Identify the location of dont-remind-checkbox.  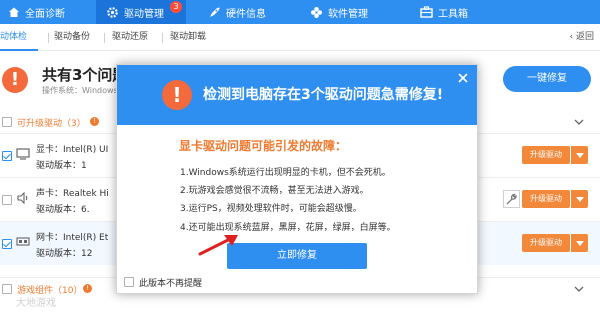
(129, 282).